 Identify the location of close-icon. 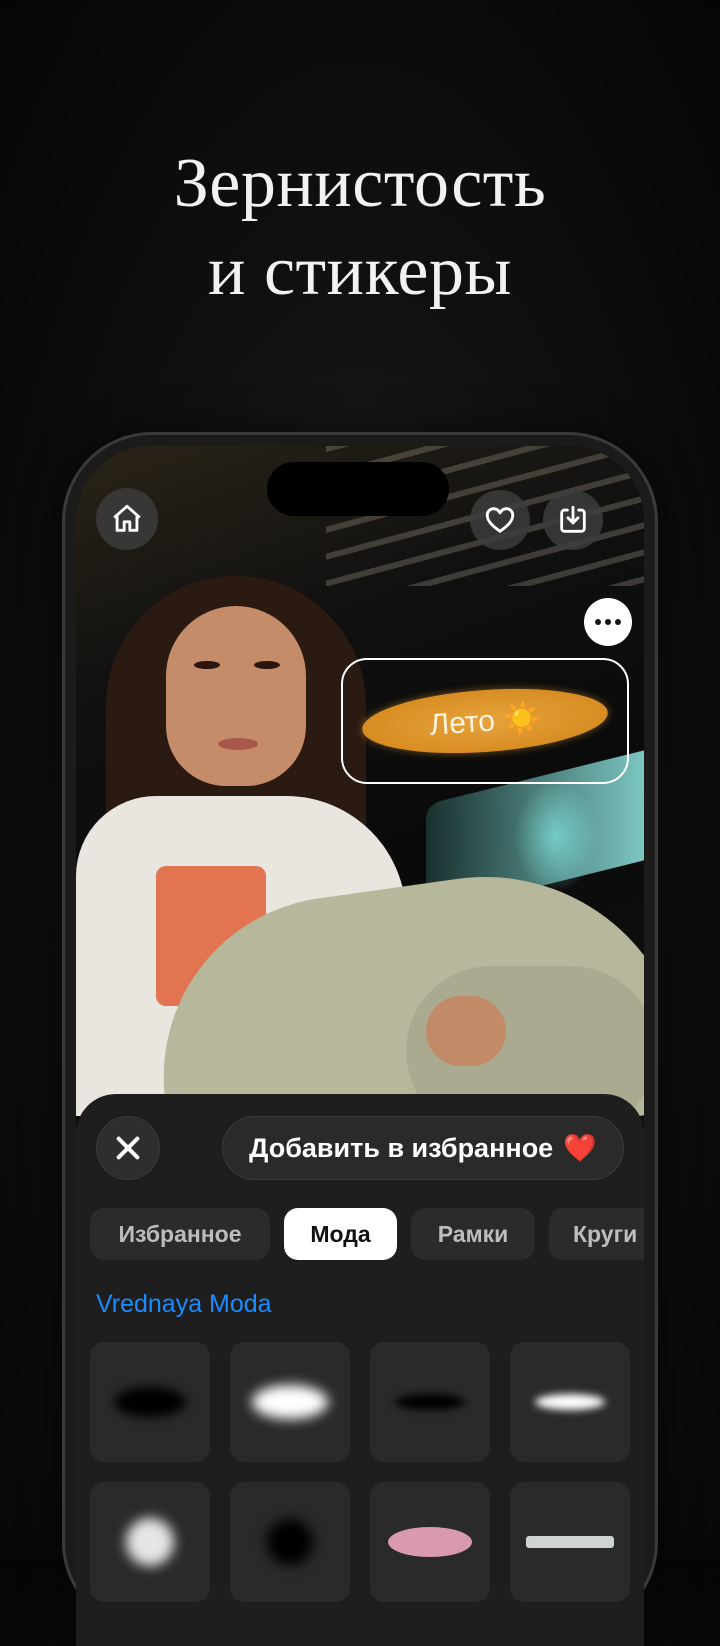
(128, 1148).